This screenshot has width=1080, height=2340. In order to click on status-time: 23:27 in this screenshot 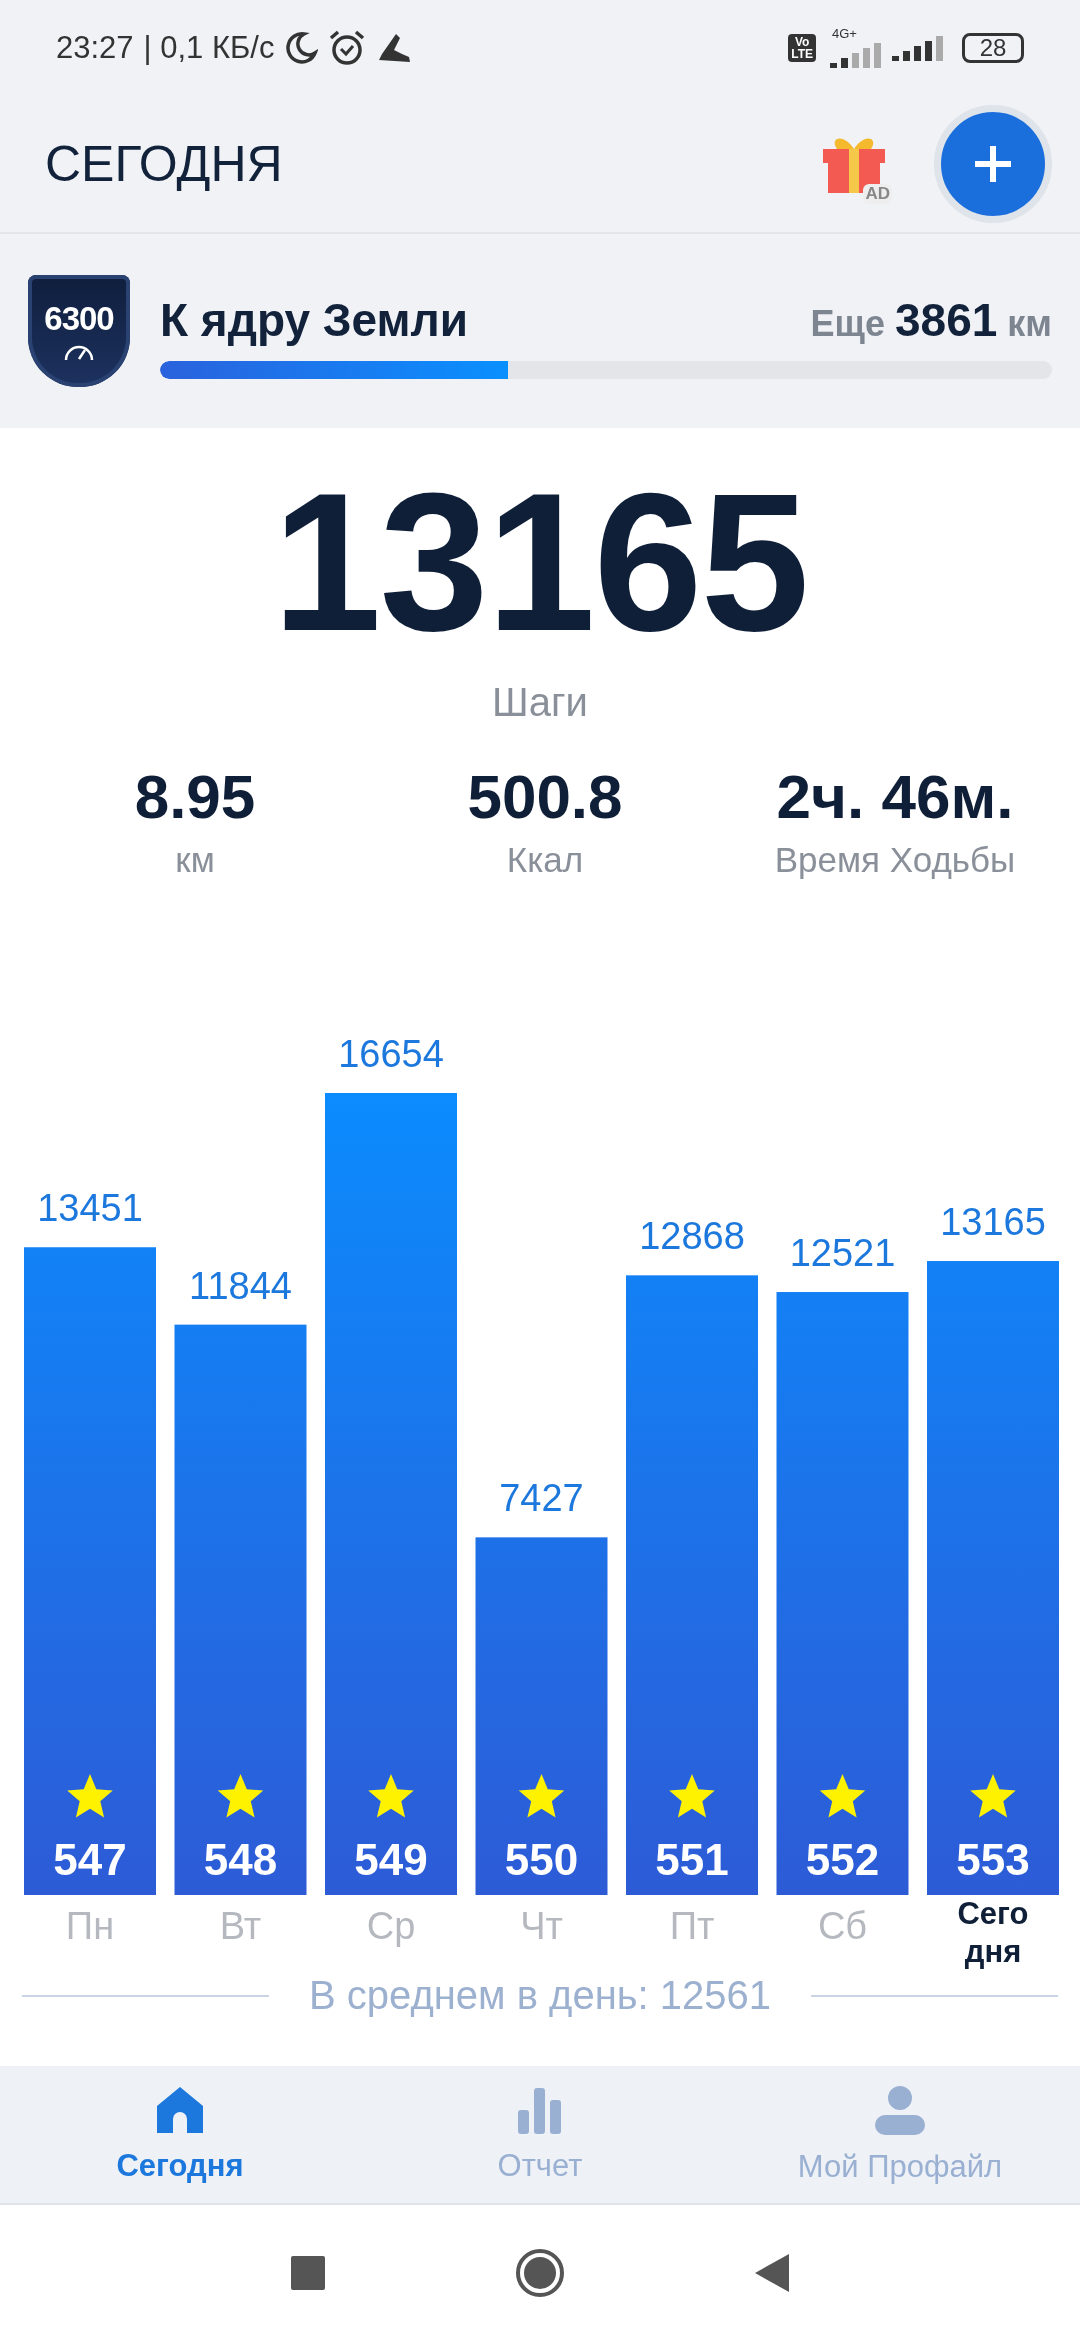, I will do `click(95, 48)`.